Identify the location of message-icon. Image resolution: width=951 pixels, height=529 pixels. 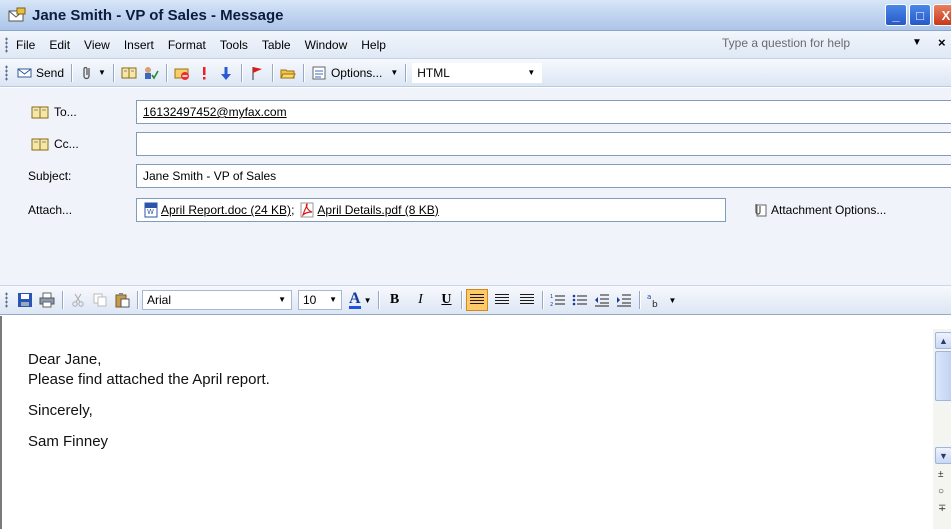
(17, 15).